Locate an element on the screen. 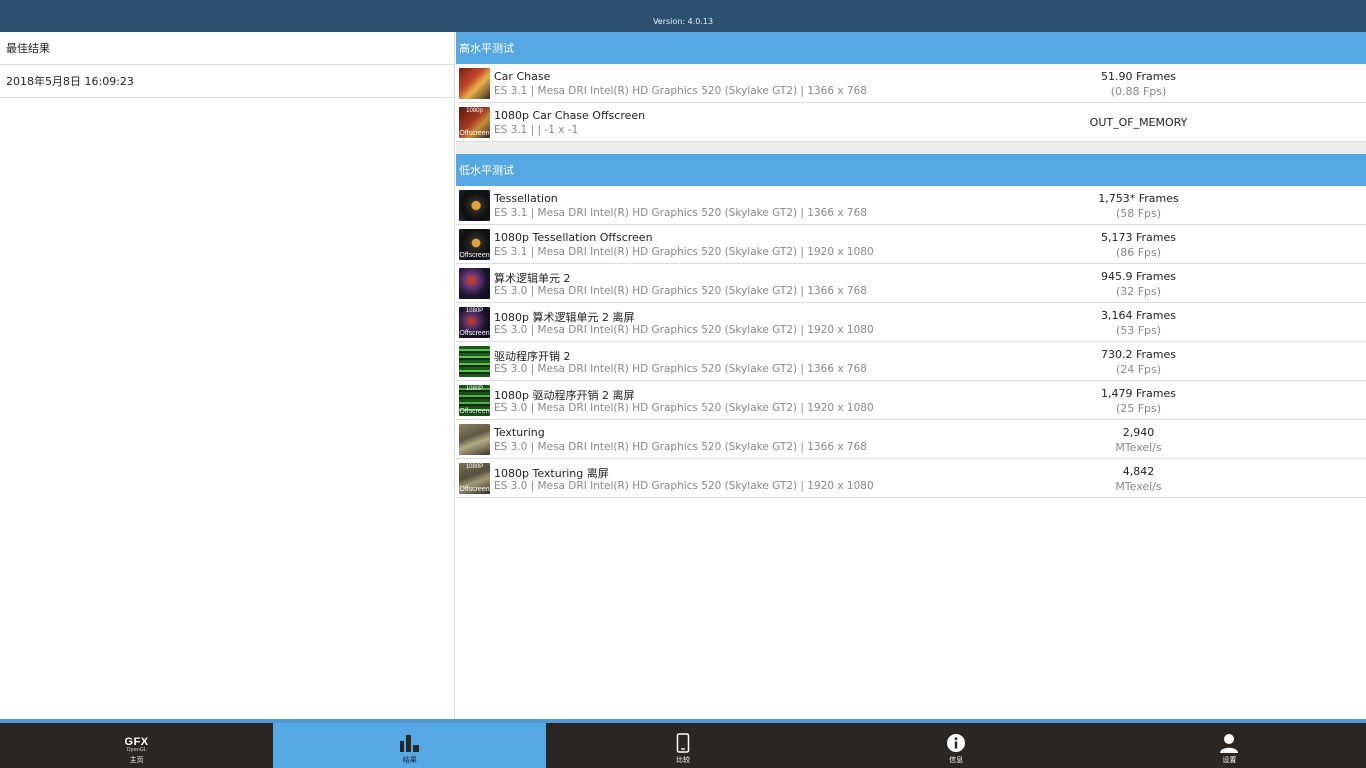  test-name: Car Chase is located at coordinates (522, 76).